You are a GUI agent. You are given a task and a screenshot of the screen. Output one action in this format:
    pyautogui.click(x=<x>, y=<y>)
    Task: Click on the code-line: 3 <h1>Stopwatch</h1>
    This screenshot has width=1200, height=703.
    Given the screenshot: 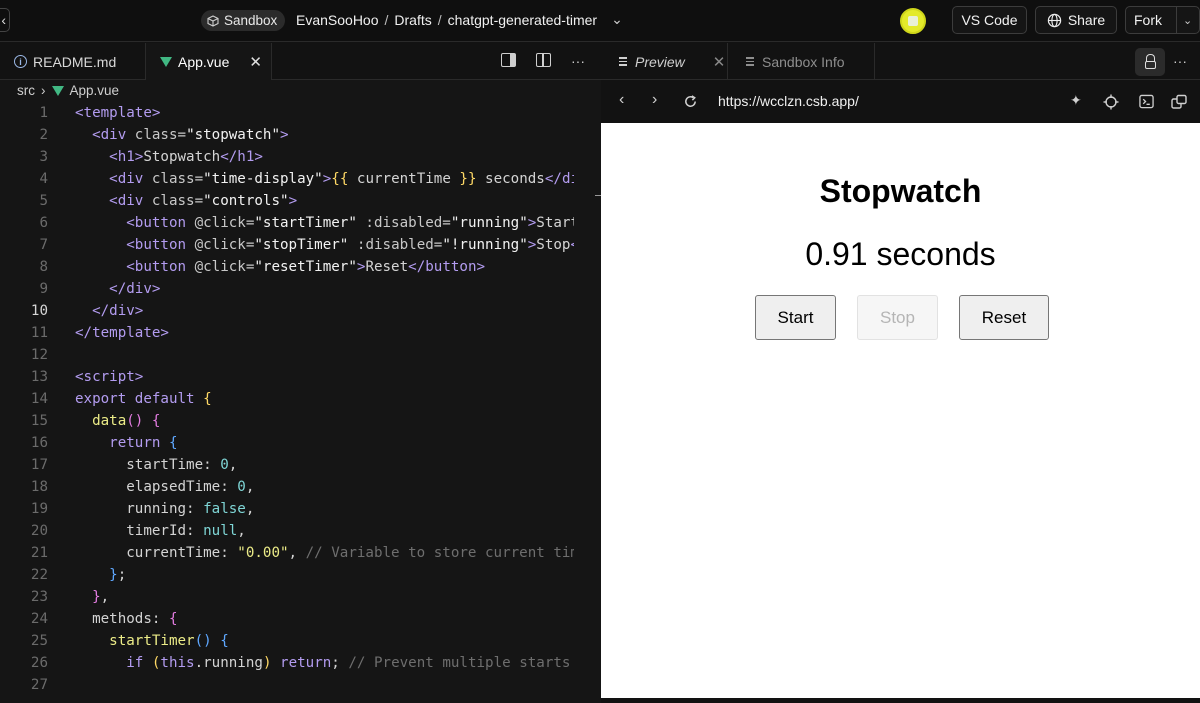 What is the action you would take?
    pyautogui.click(x=300, y=157)
    